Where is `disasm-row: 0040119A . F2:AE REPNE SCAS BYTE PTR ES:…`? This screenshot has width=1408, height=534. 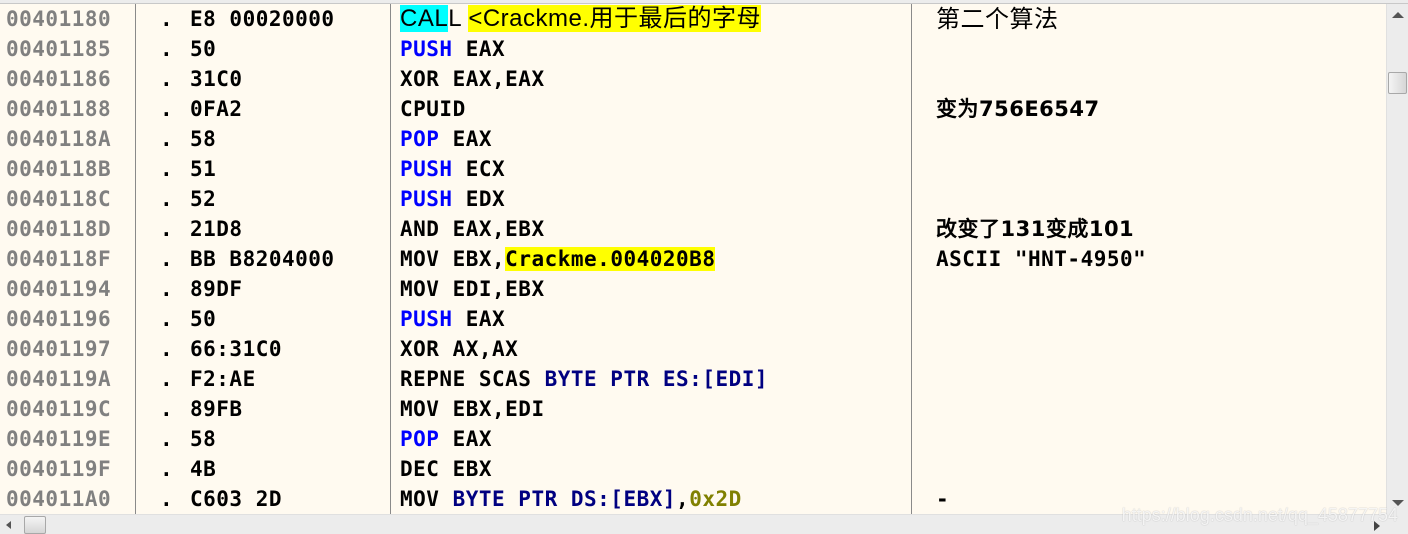 disasm-row: 0040119A . F2:AE REPNE SCAS BYTE PTR ES:… is located at coordinates (693, 379).